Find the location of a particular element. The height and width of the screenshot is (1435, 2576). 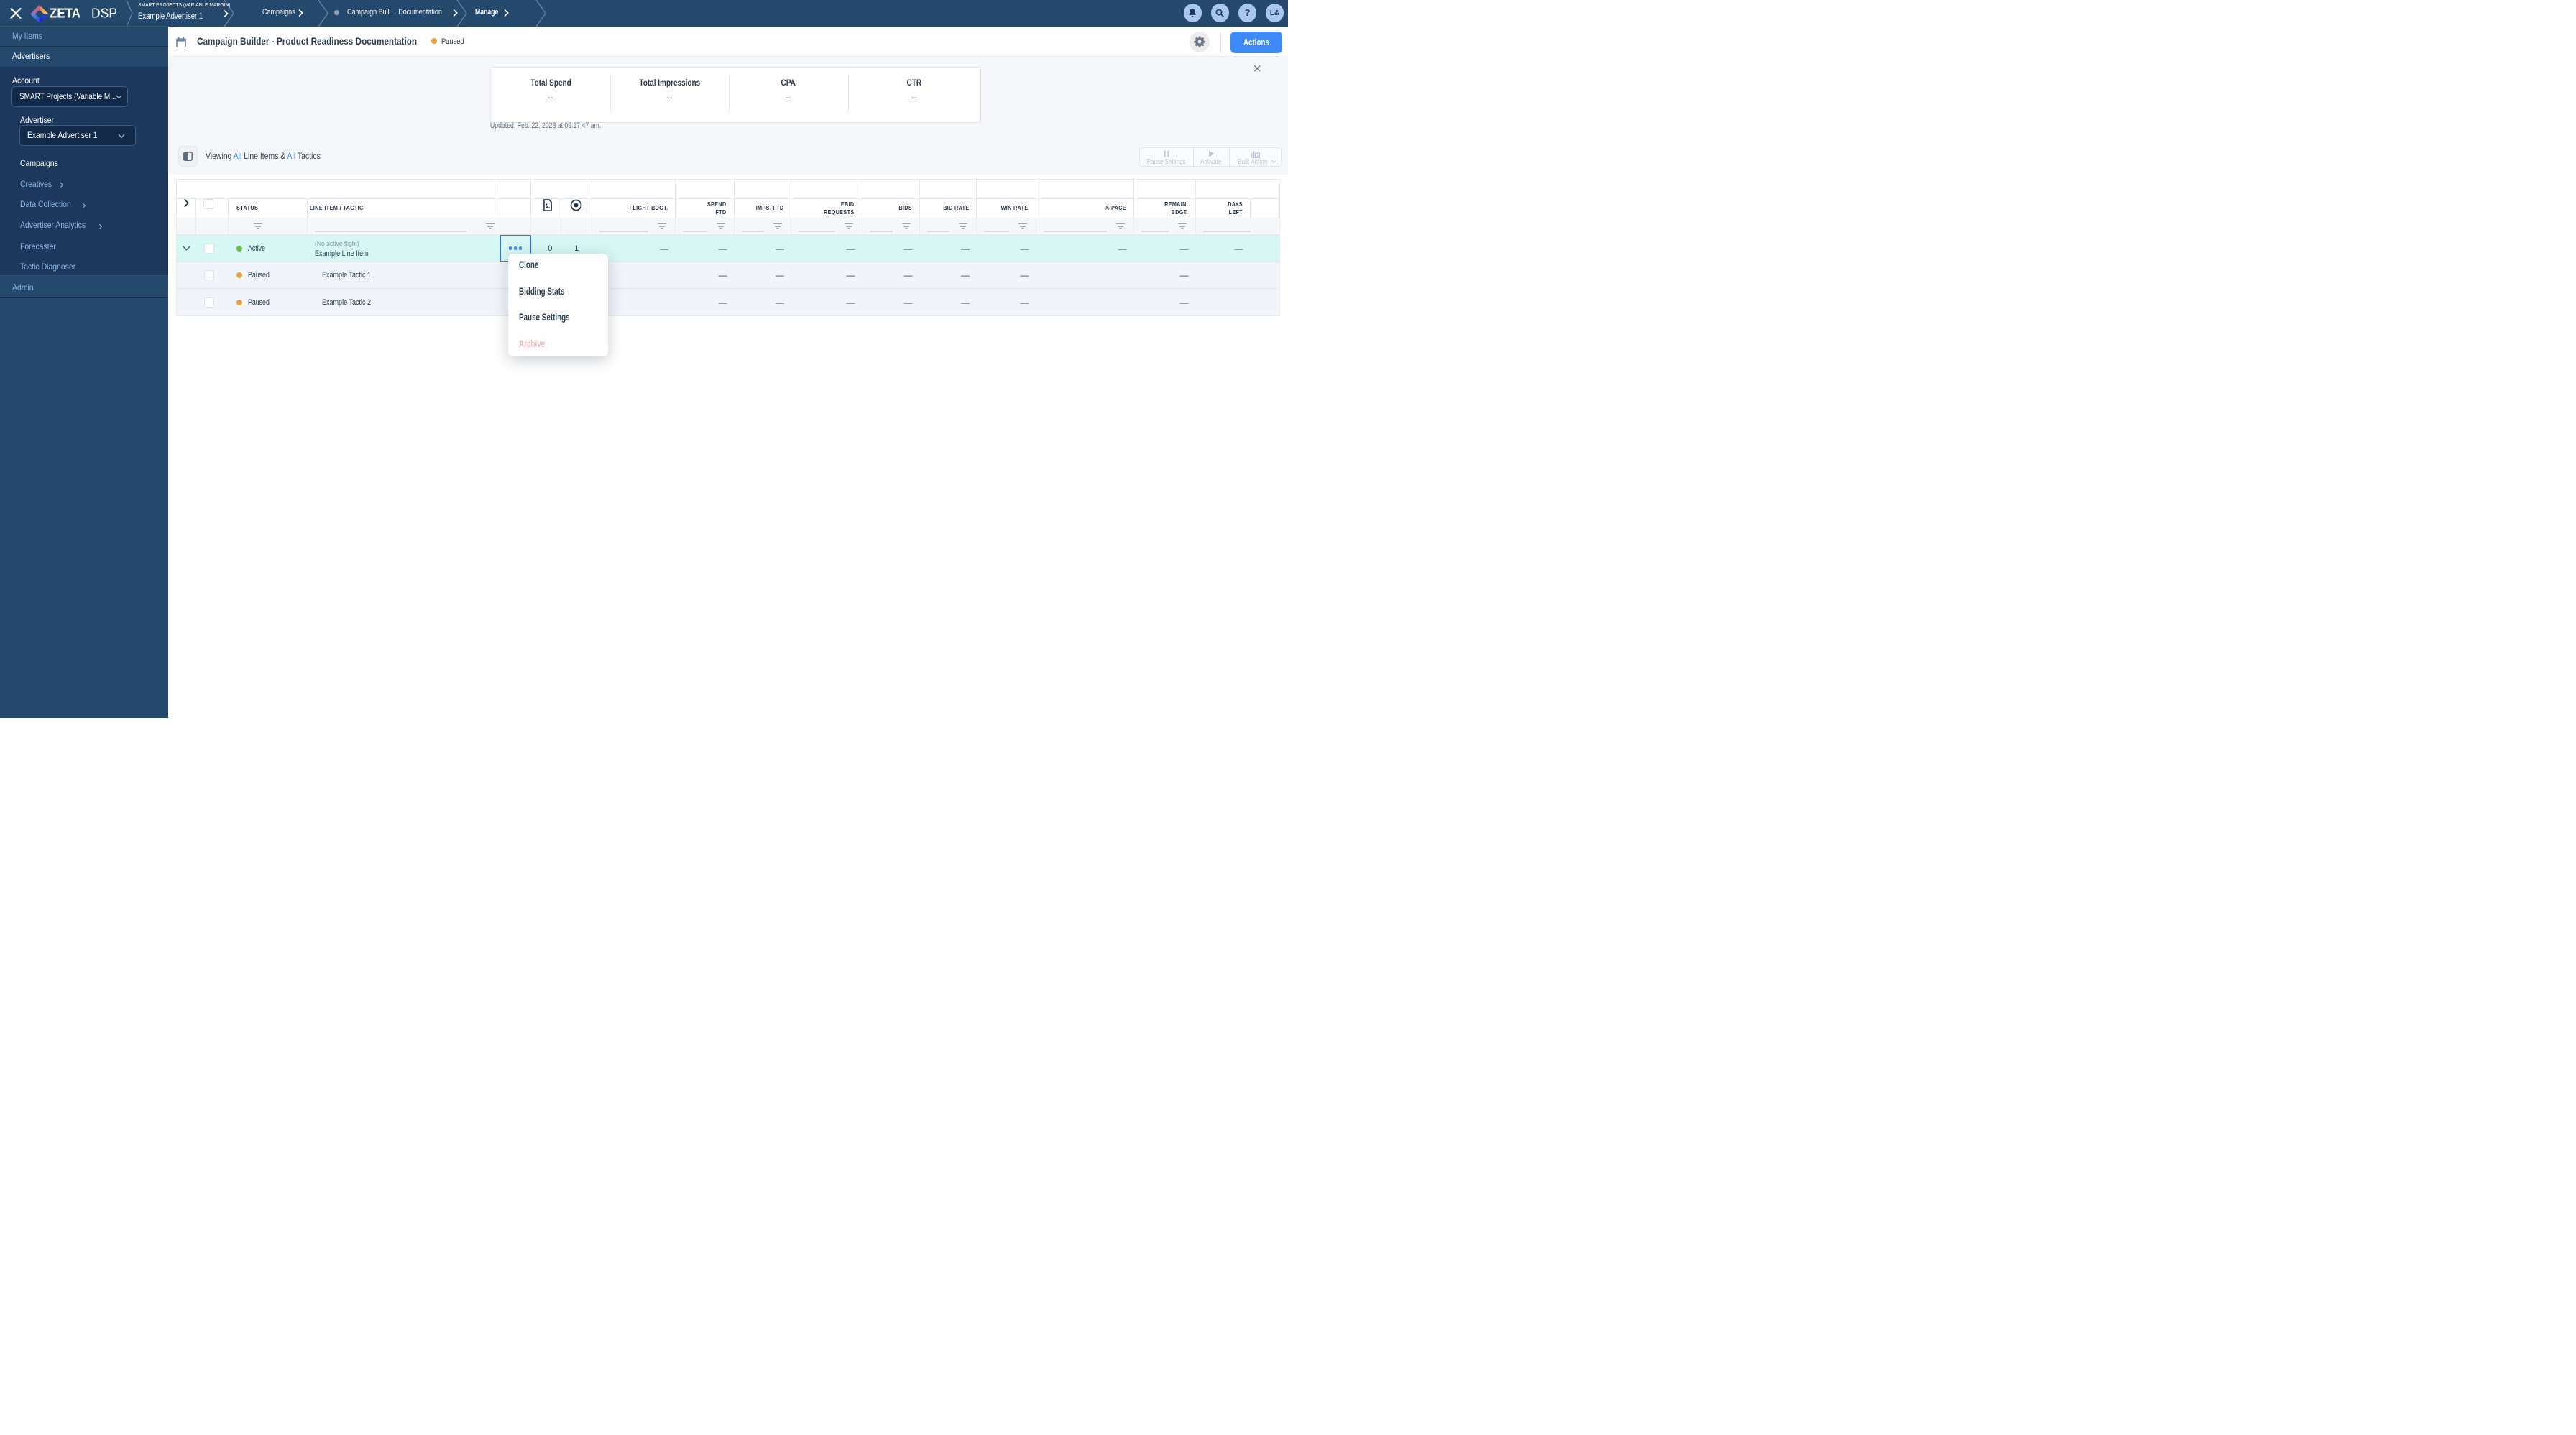

svg-text: DSP is located at coordinates (104, 13).